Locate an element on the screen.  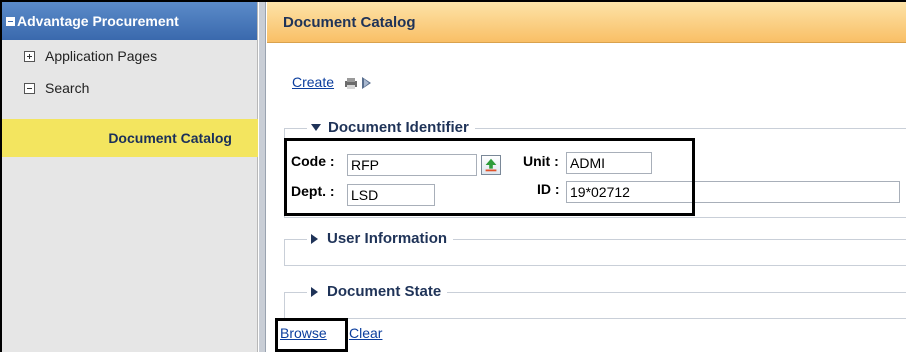
browse-link: Browse is located at coordinates (303, 333).